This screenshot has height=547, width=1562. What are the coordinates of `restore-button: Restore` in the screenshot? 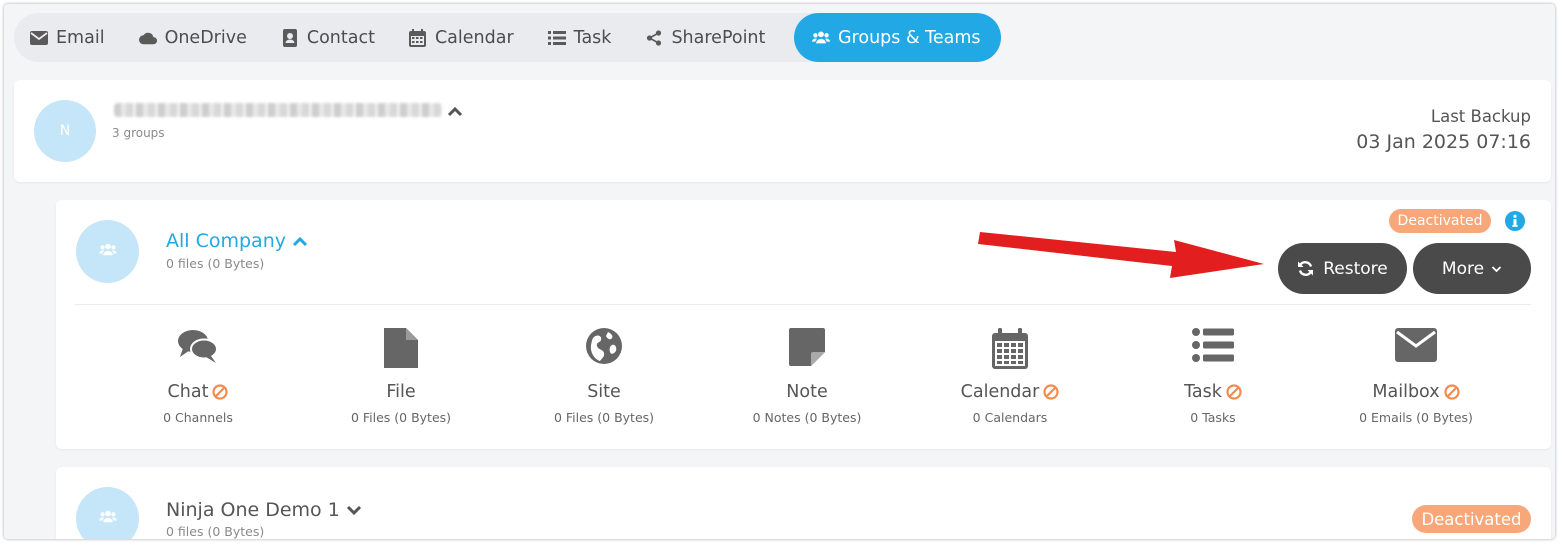 It's located at (1342, 268).